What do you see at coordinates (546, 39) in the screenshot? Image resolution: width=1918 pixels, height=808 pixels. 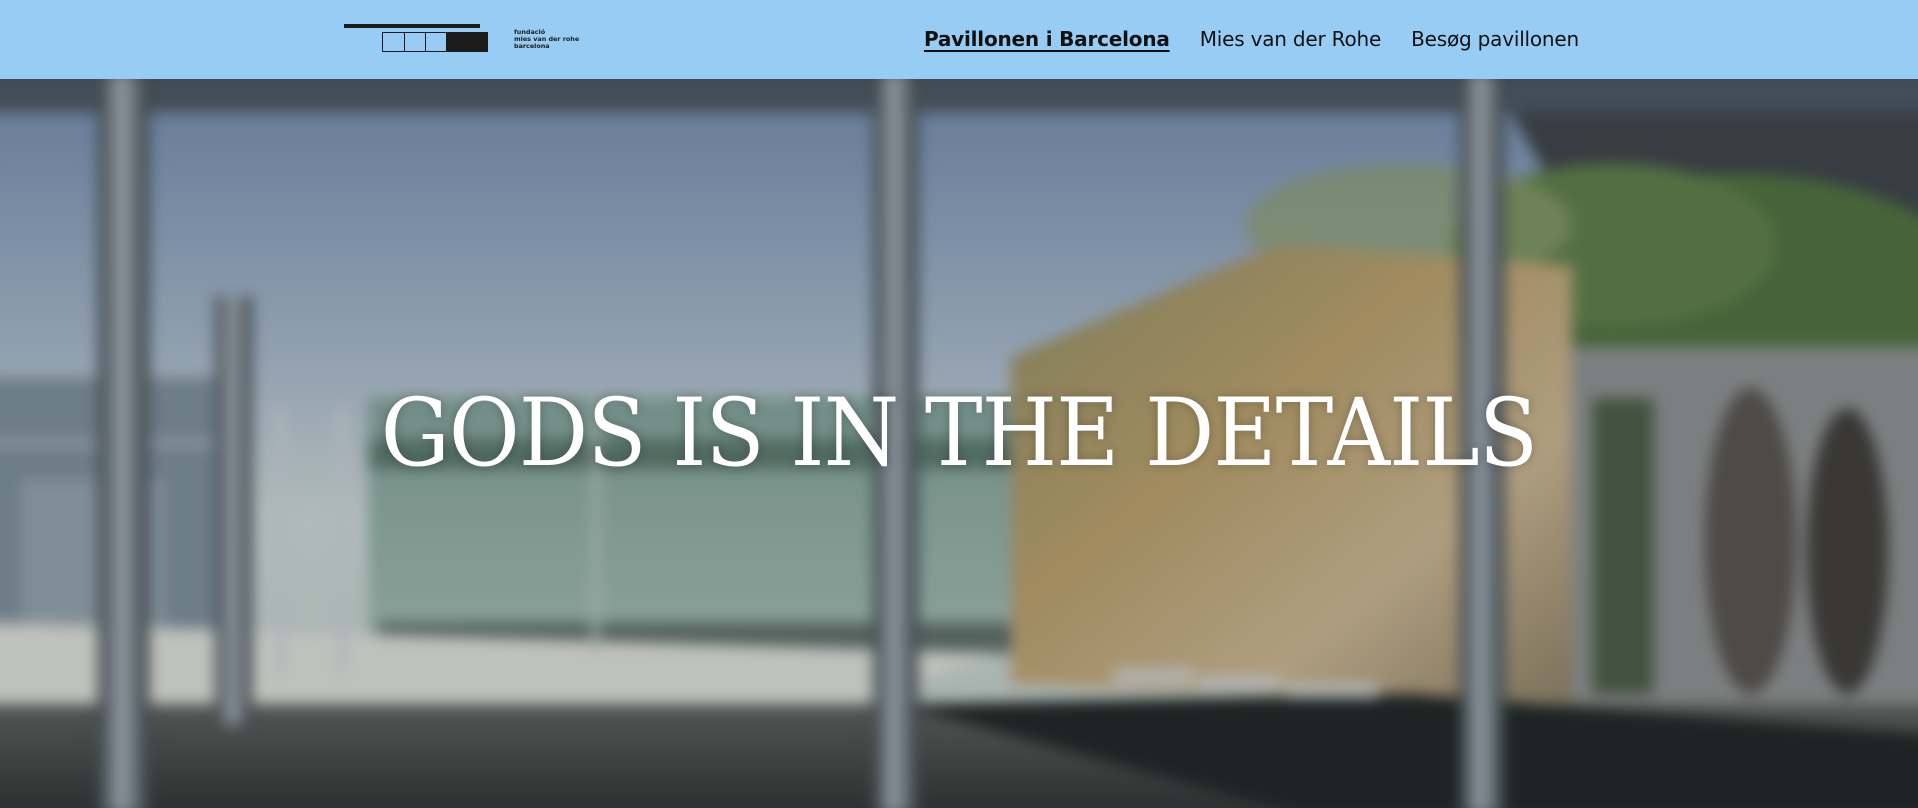 I see `logo-text: fundació mies van der rohe barcelona` at bounding box center [546, 39].